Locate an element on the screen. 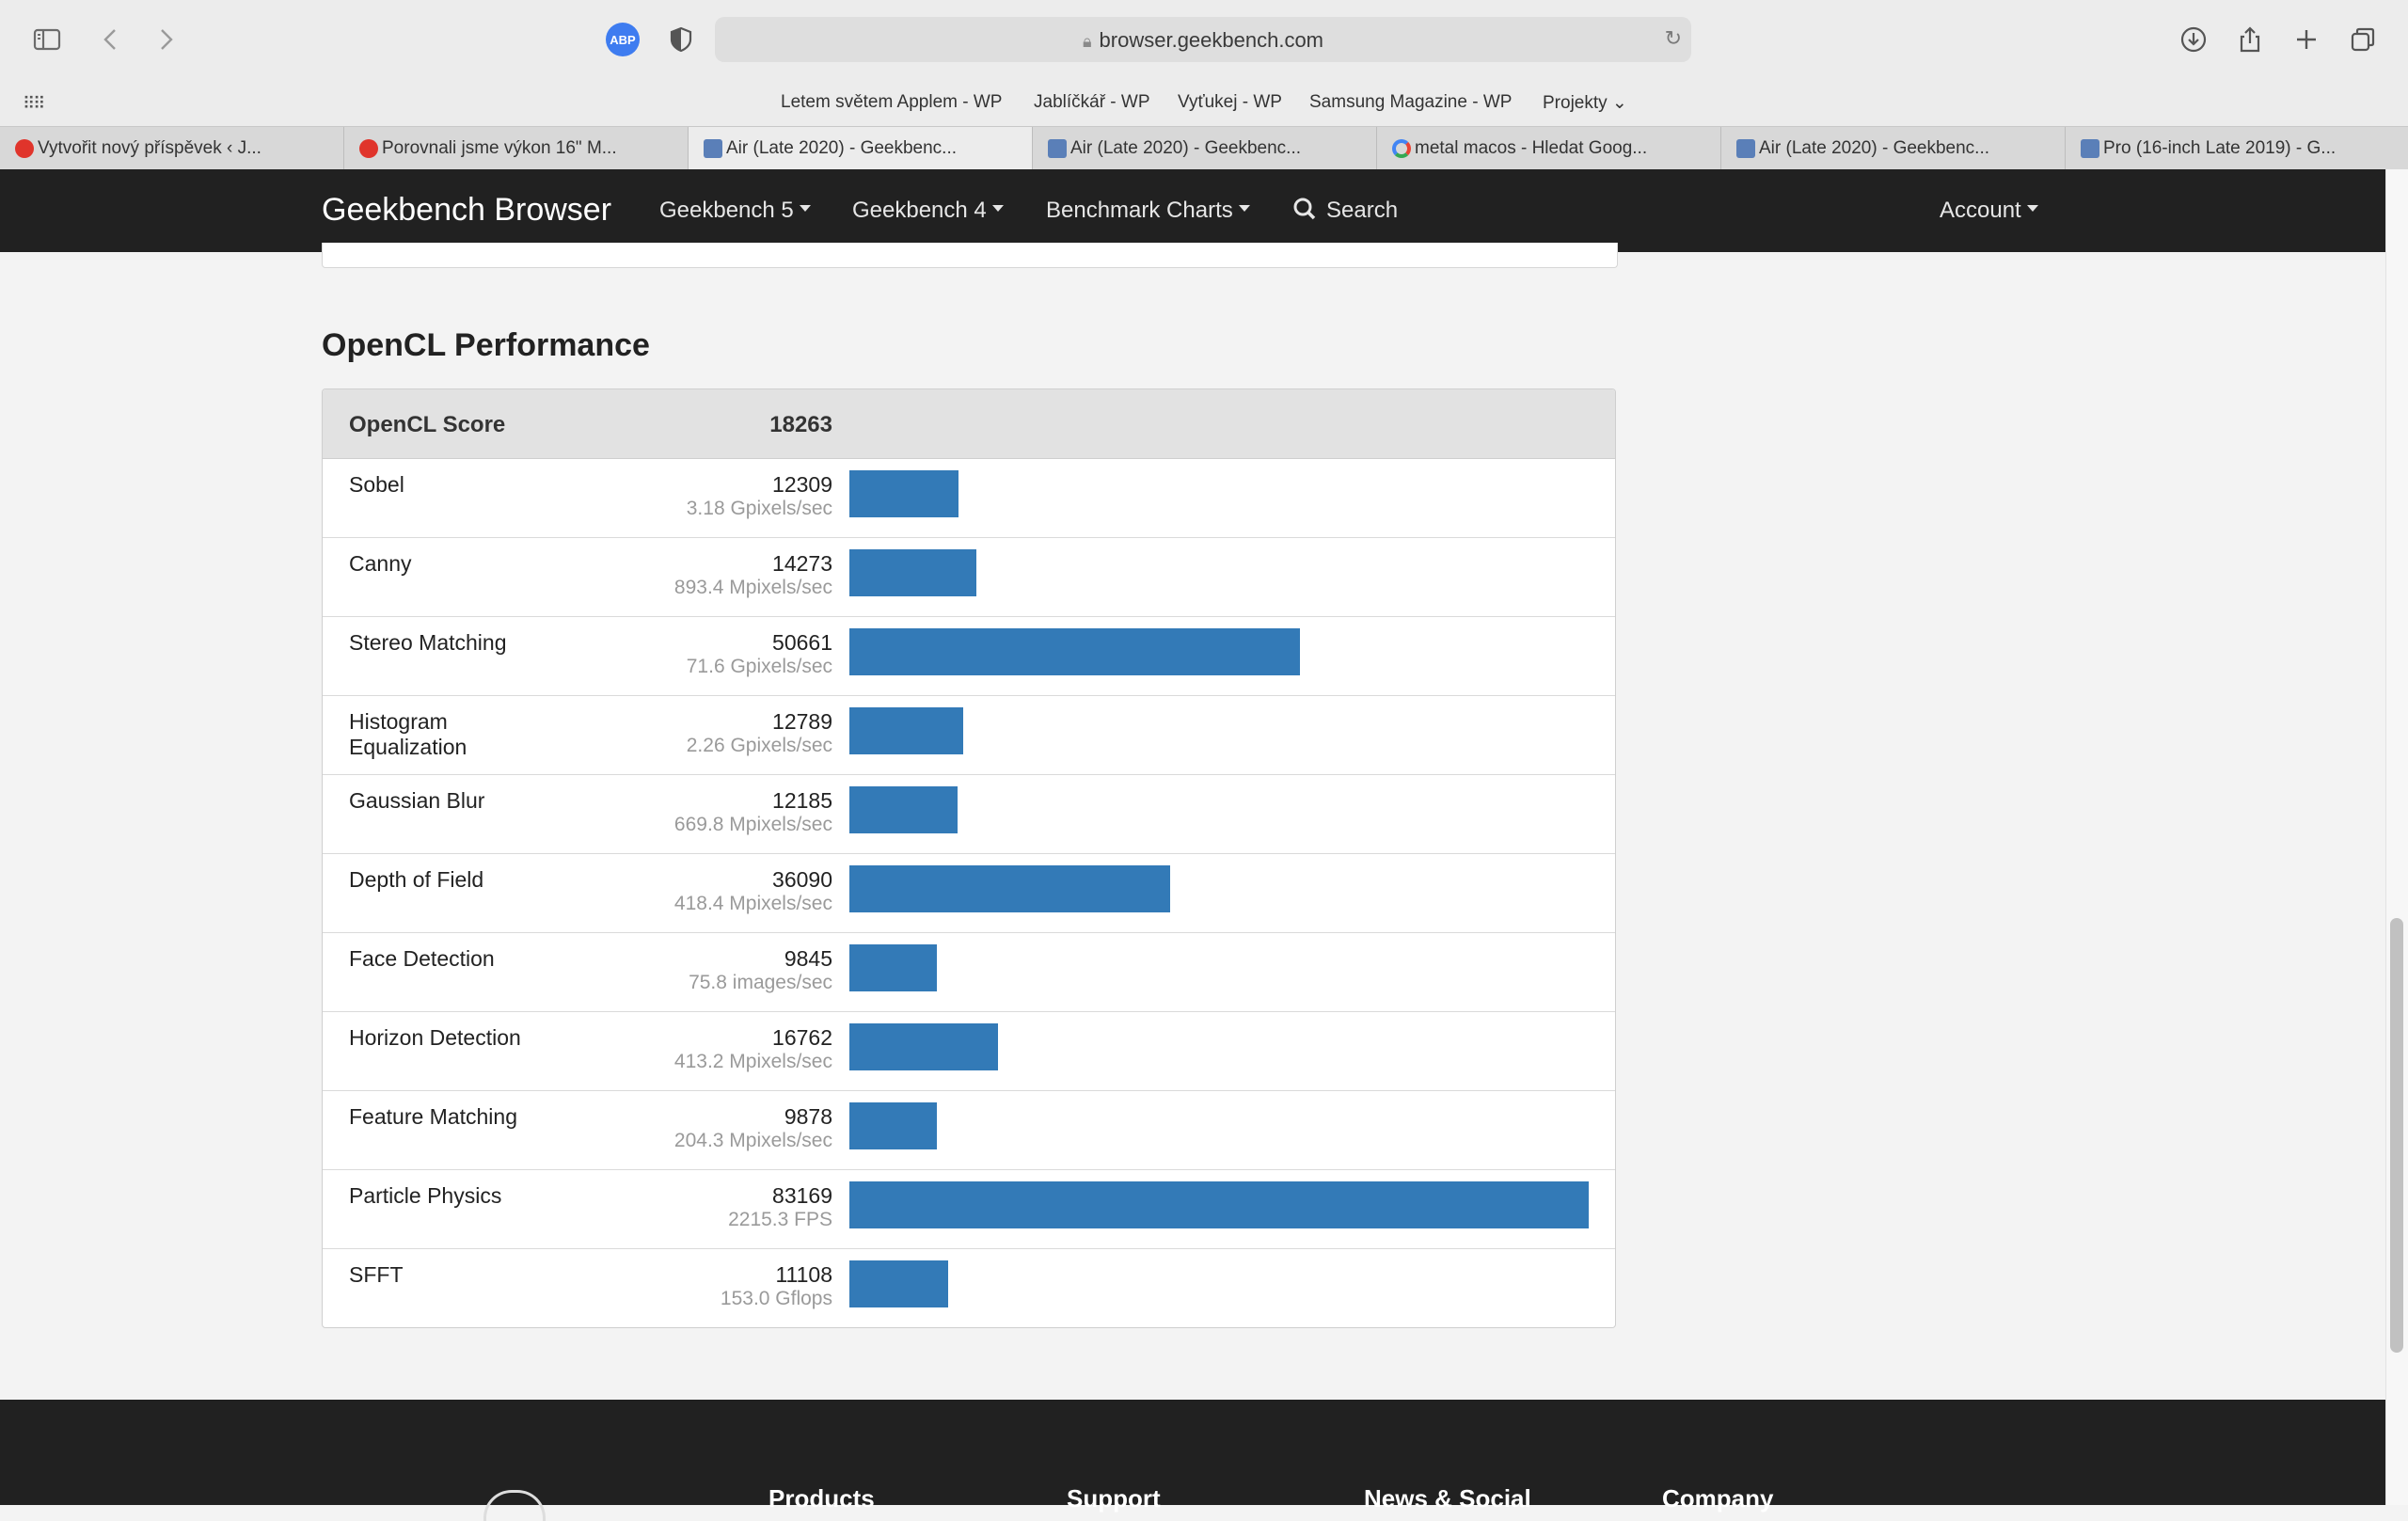 The image size is (2408, 1521). benchmark-score: 83169 is located at coordinates (802, 1195).